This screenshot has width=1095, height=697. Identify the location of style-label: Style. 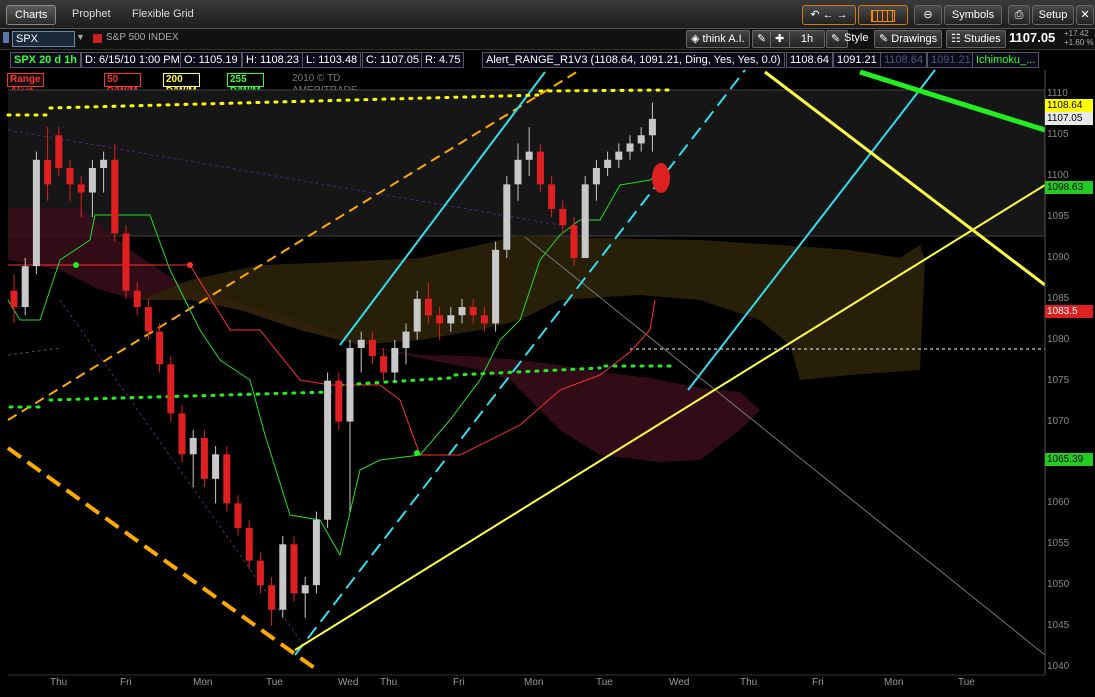
(856, 38).